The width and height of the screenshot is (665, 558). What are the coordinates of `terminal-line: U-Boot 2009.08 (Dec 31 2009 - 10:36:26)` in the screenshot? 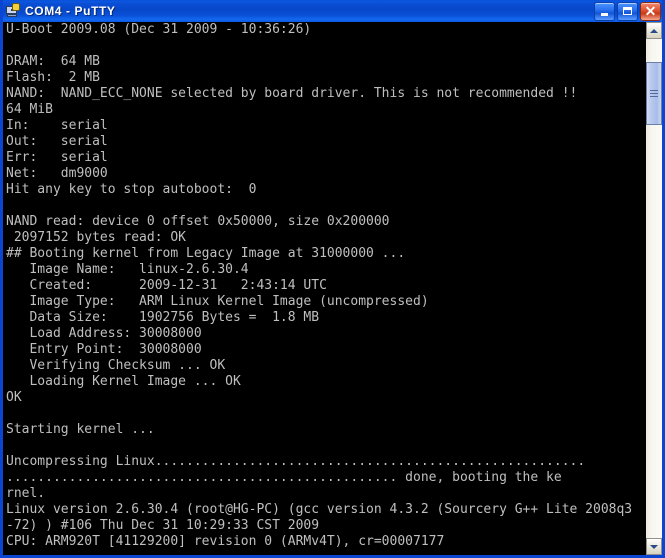 It's located at (159, 29).